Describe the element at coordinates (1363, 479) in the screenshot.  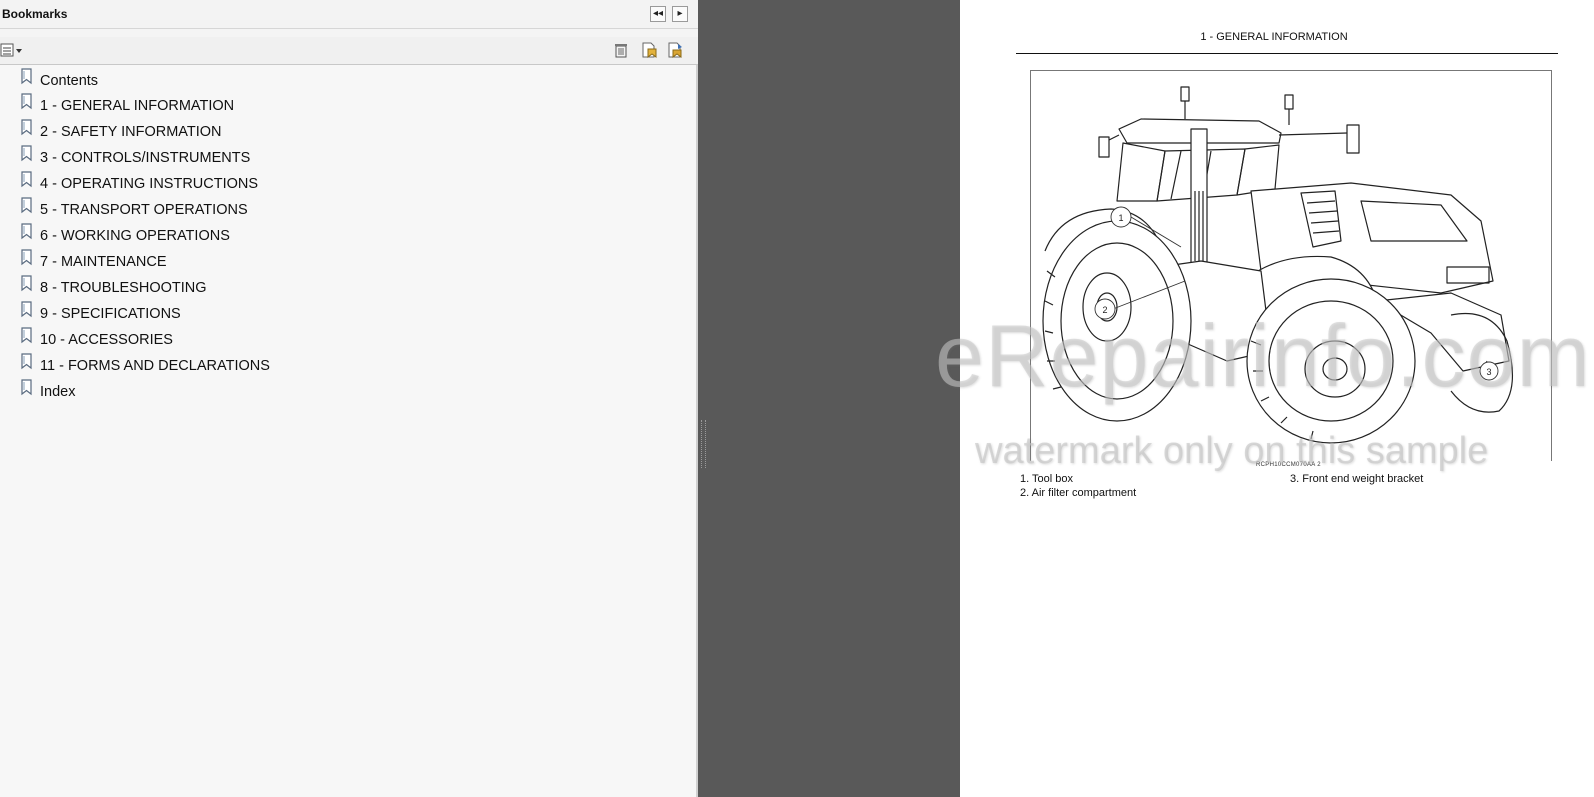
I see `legend-text: Front end weight bracket` at that location.